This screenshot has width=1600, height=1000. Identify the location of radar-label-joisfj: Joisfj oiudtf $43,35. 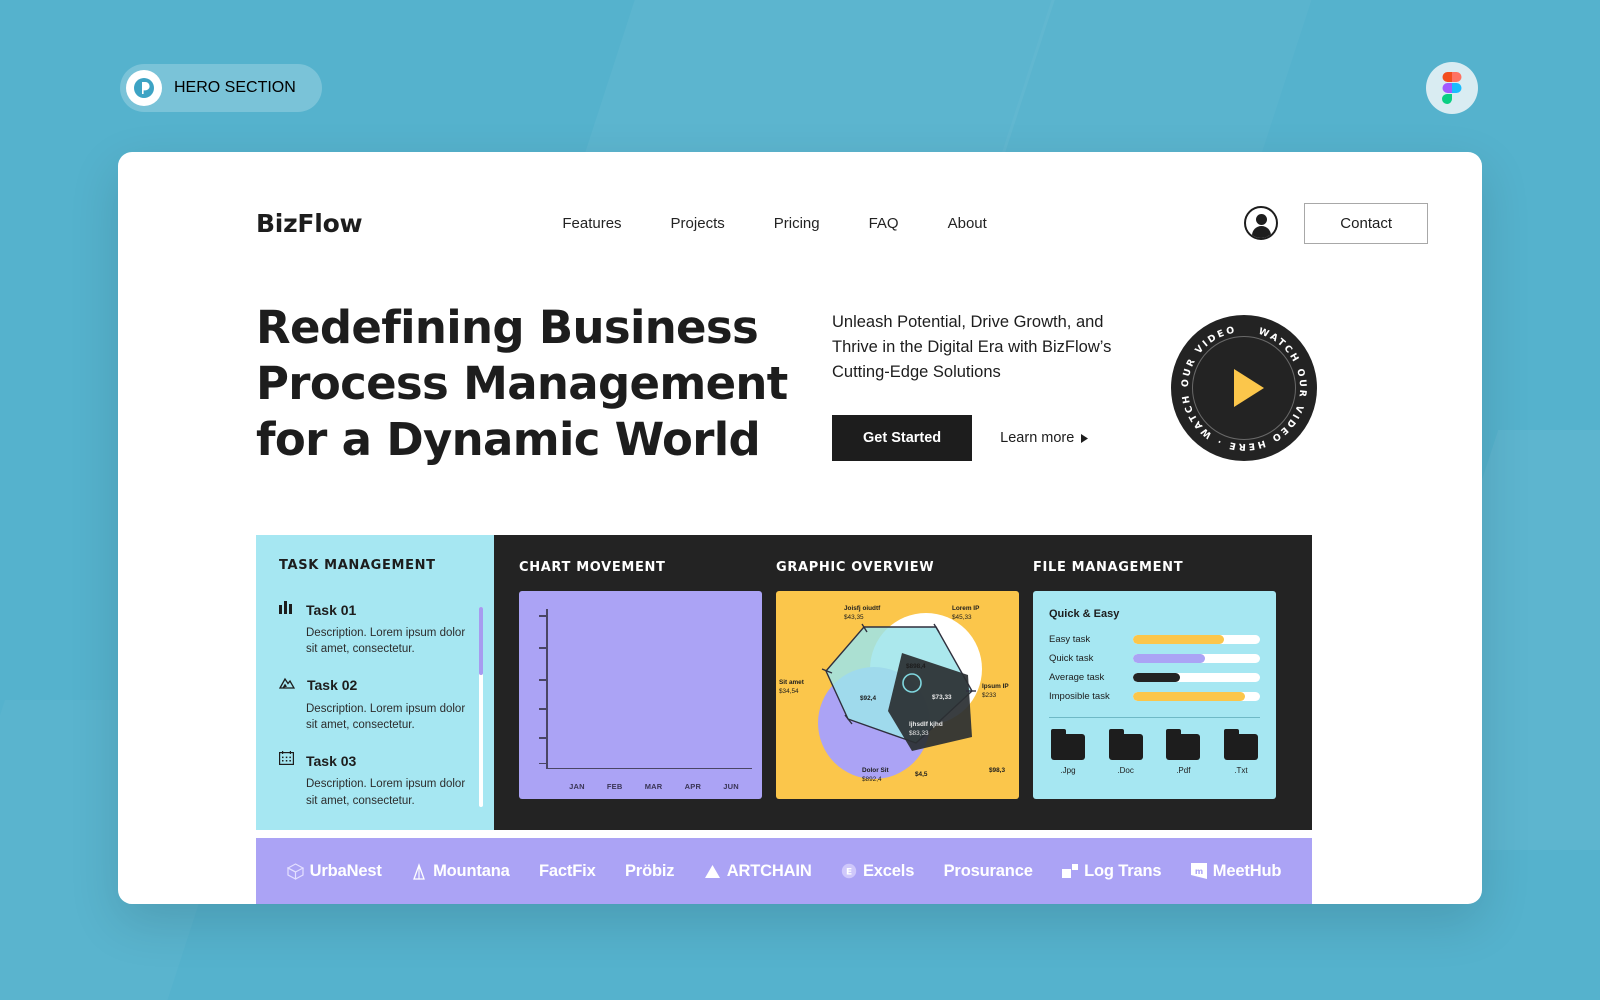
(862, 613).